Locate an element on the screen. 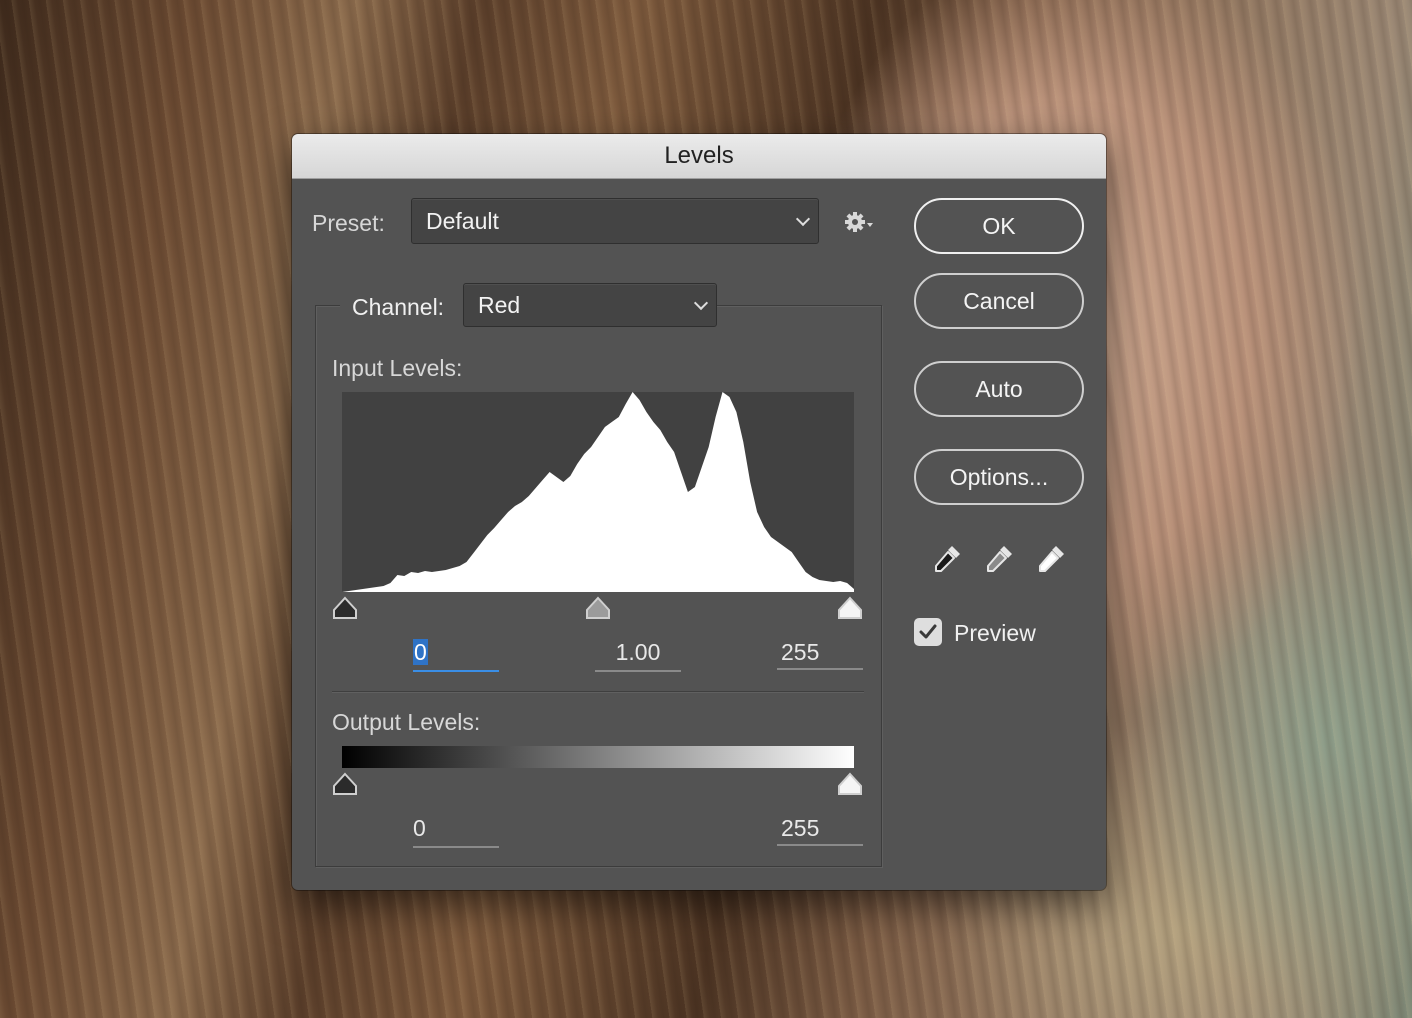  checkmark-icon is located at coordinates (928, 631).